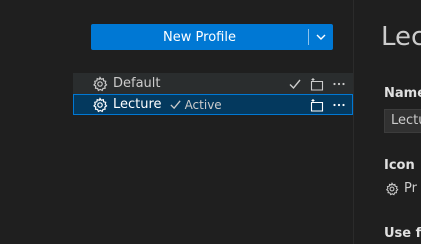 Image resolution: width=421 pixels, height=244 pixels. I want to click on profile-details-title: Lecture, so click(401, 37).